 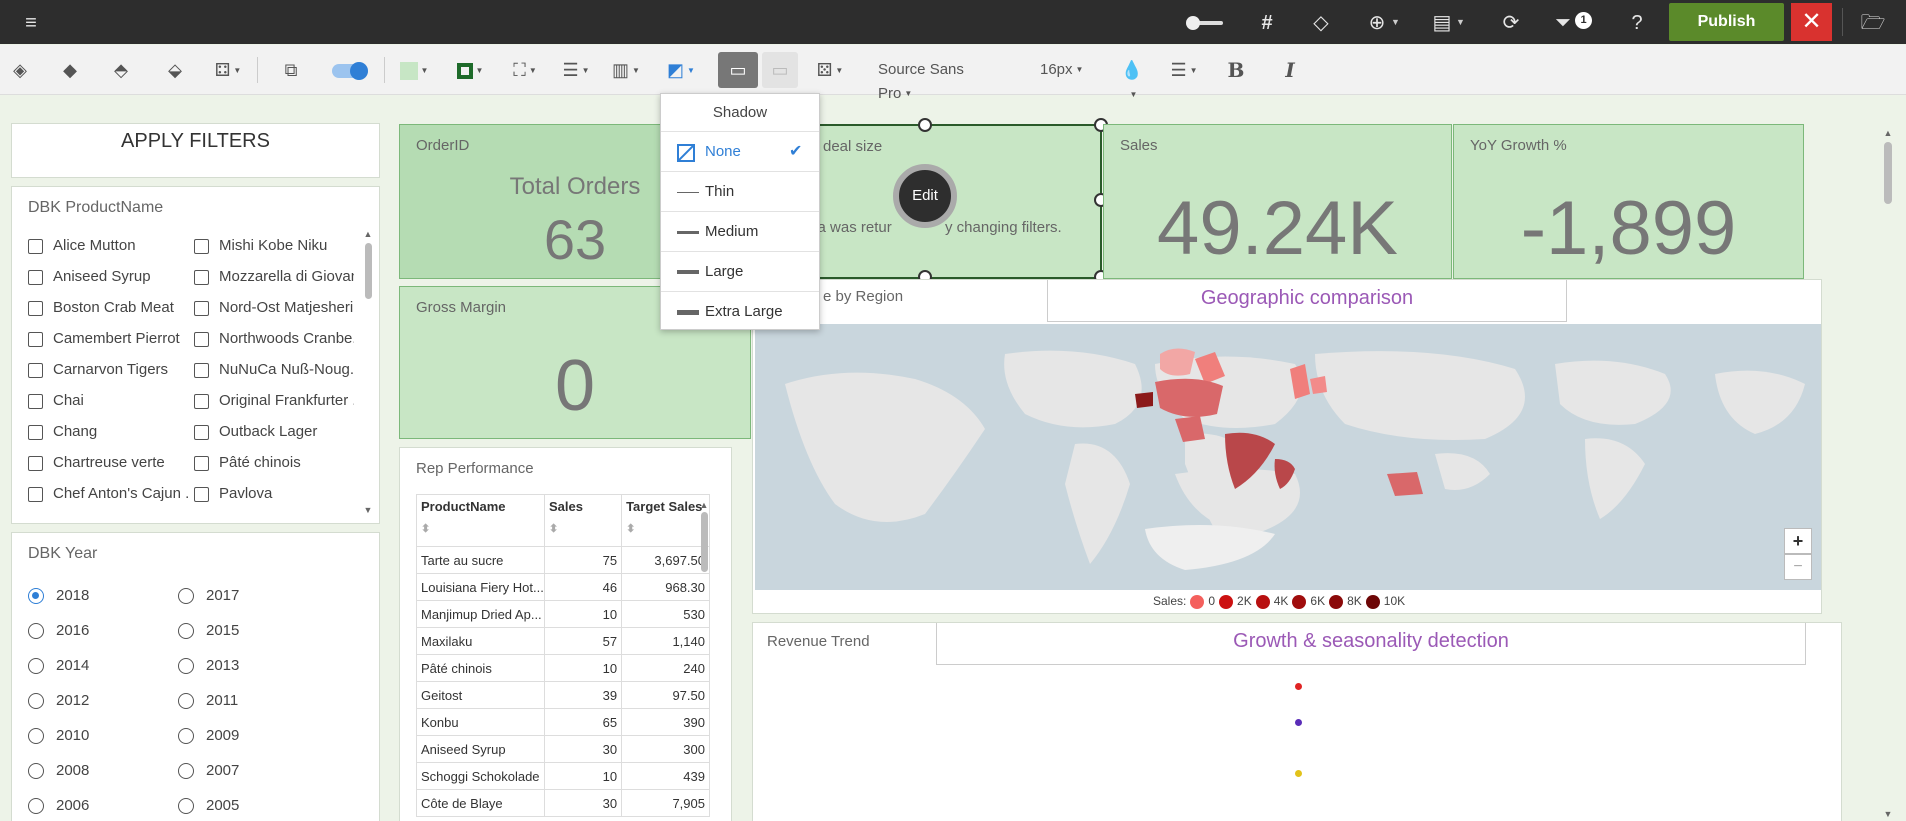 I want to click on year-option: 2006, so click(x=98, y=806).